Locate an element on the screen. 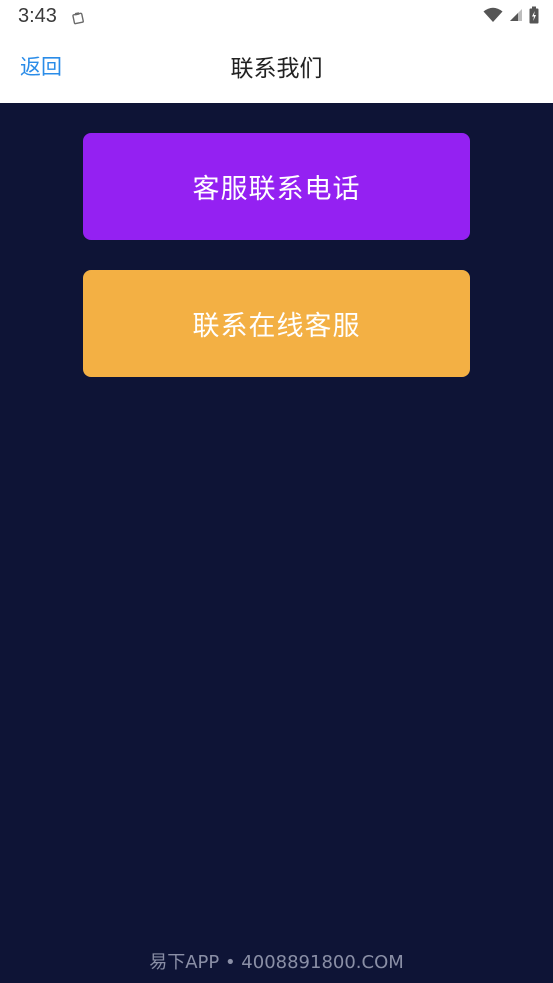 The height and width of the screenshot is (983, 553). page-title: 联系我们 is located at coordinates (276, 69).